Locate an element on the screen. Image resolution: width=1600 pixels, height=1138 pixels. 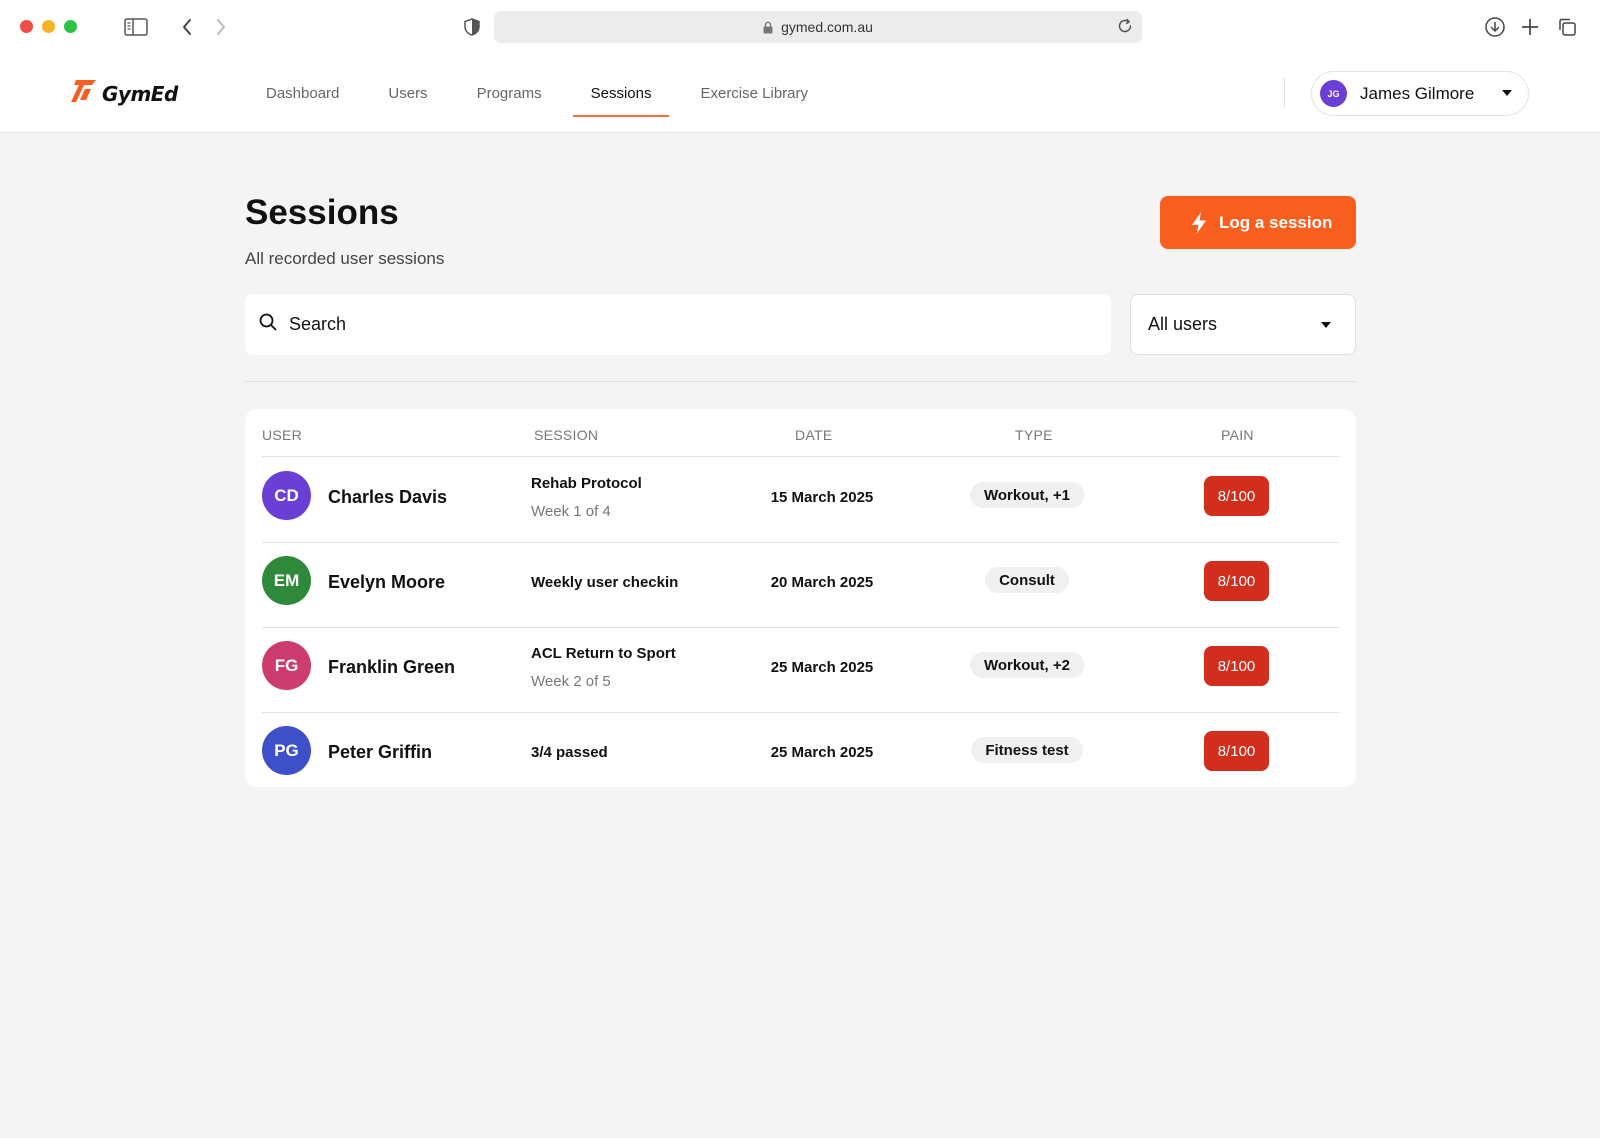
gymed-logo: GymEd is located at coordinates (124, 93).